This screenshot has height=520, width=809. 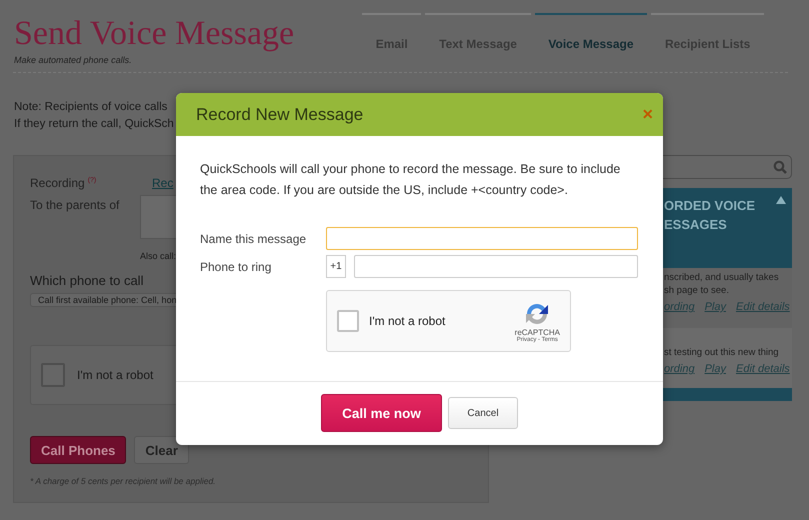 What do you see at coordinates (336, 266) in the screenshot?
I see `country-code: +1` at bounding box center [336, 266].